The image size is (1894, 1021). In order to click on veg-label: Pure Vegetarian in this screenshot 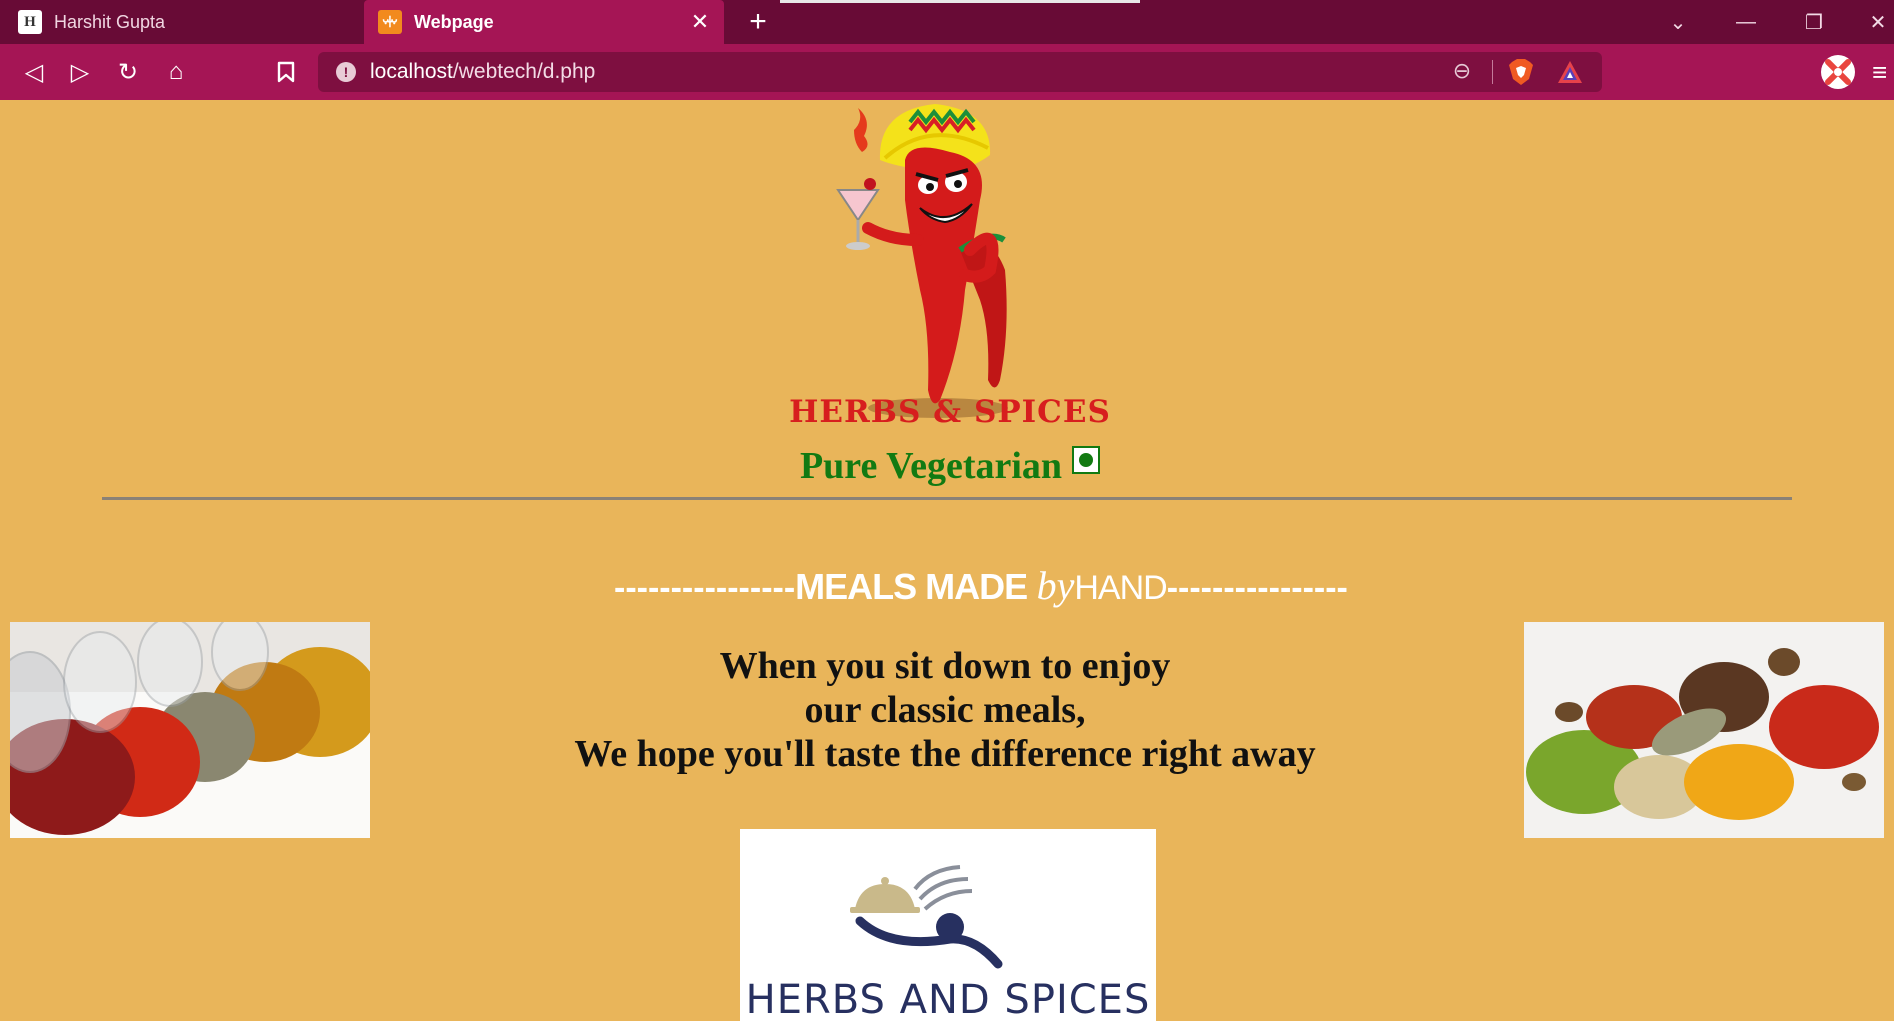, I will do `click(931, 466)`.